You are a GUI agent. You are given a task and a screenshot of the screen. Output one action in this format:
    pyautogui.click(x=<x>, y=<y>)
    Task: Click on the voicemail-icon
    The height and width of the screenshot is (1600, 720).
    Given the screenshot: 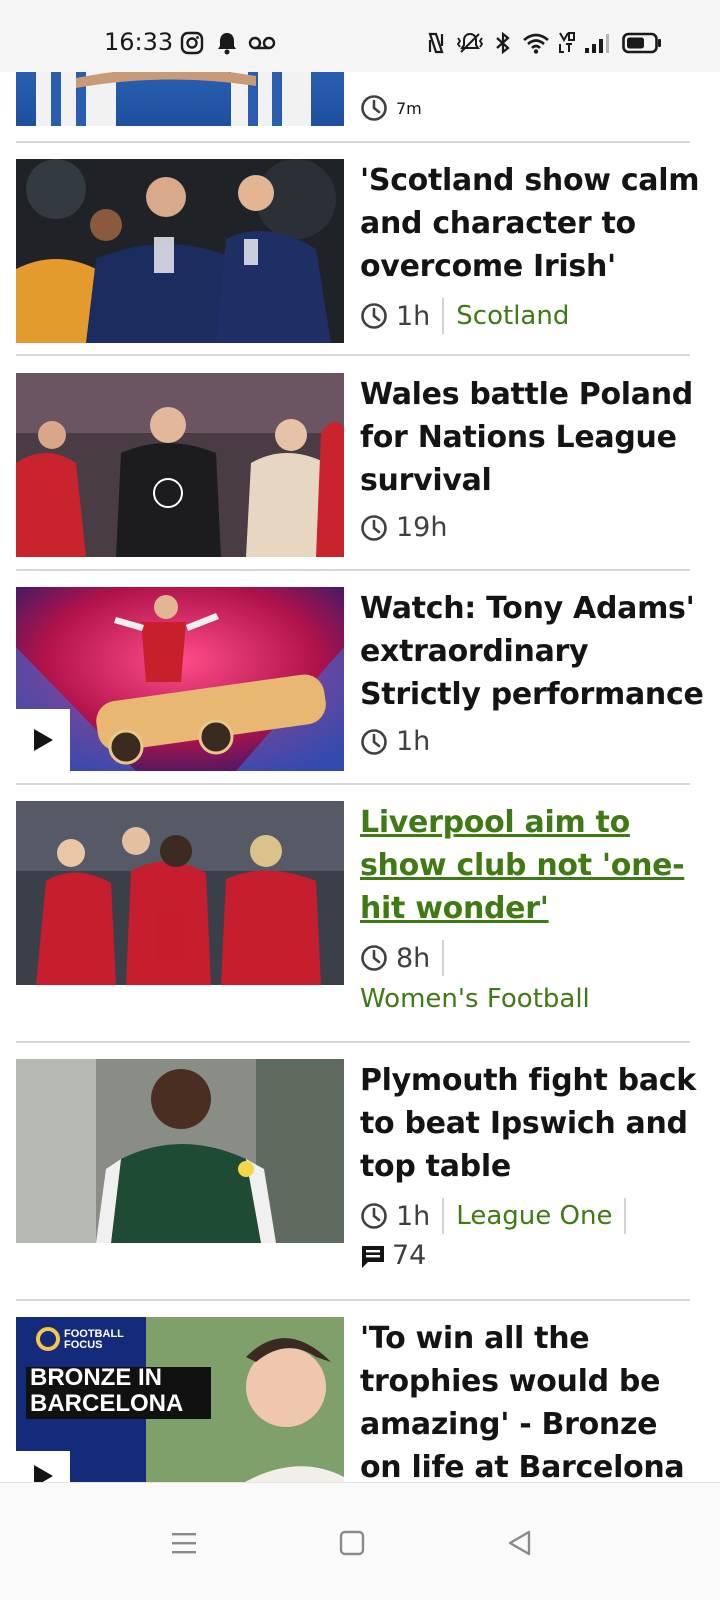 What is the action you would take?
    pyautogui.click(x=262, y=43)
    